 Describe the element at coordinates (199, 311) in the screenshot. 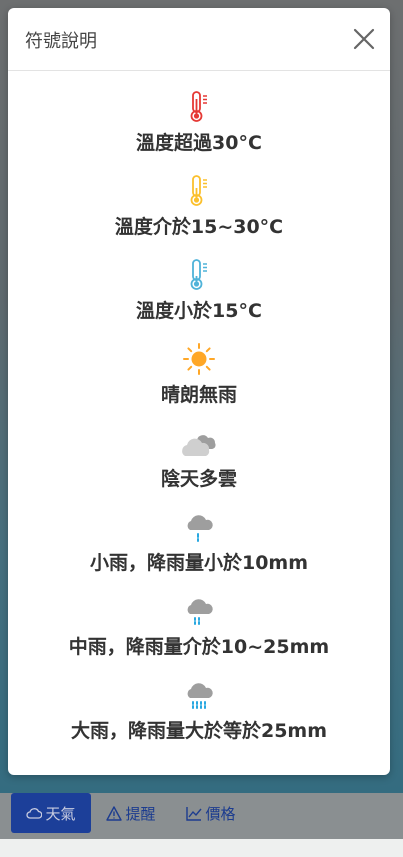

I see `legend-label: 溫度小於15°C` at that location.